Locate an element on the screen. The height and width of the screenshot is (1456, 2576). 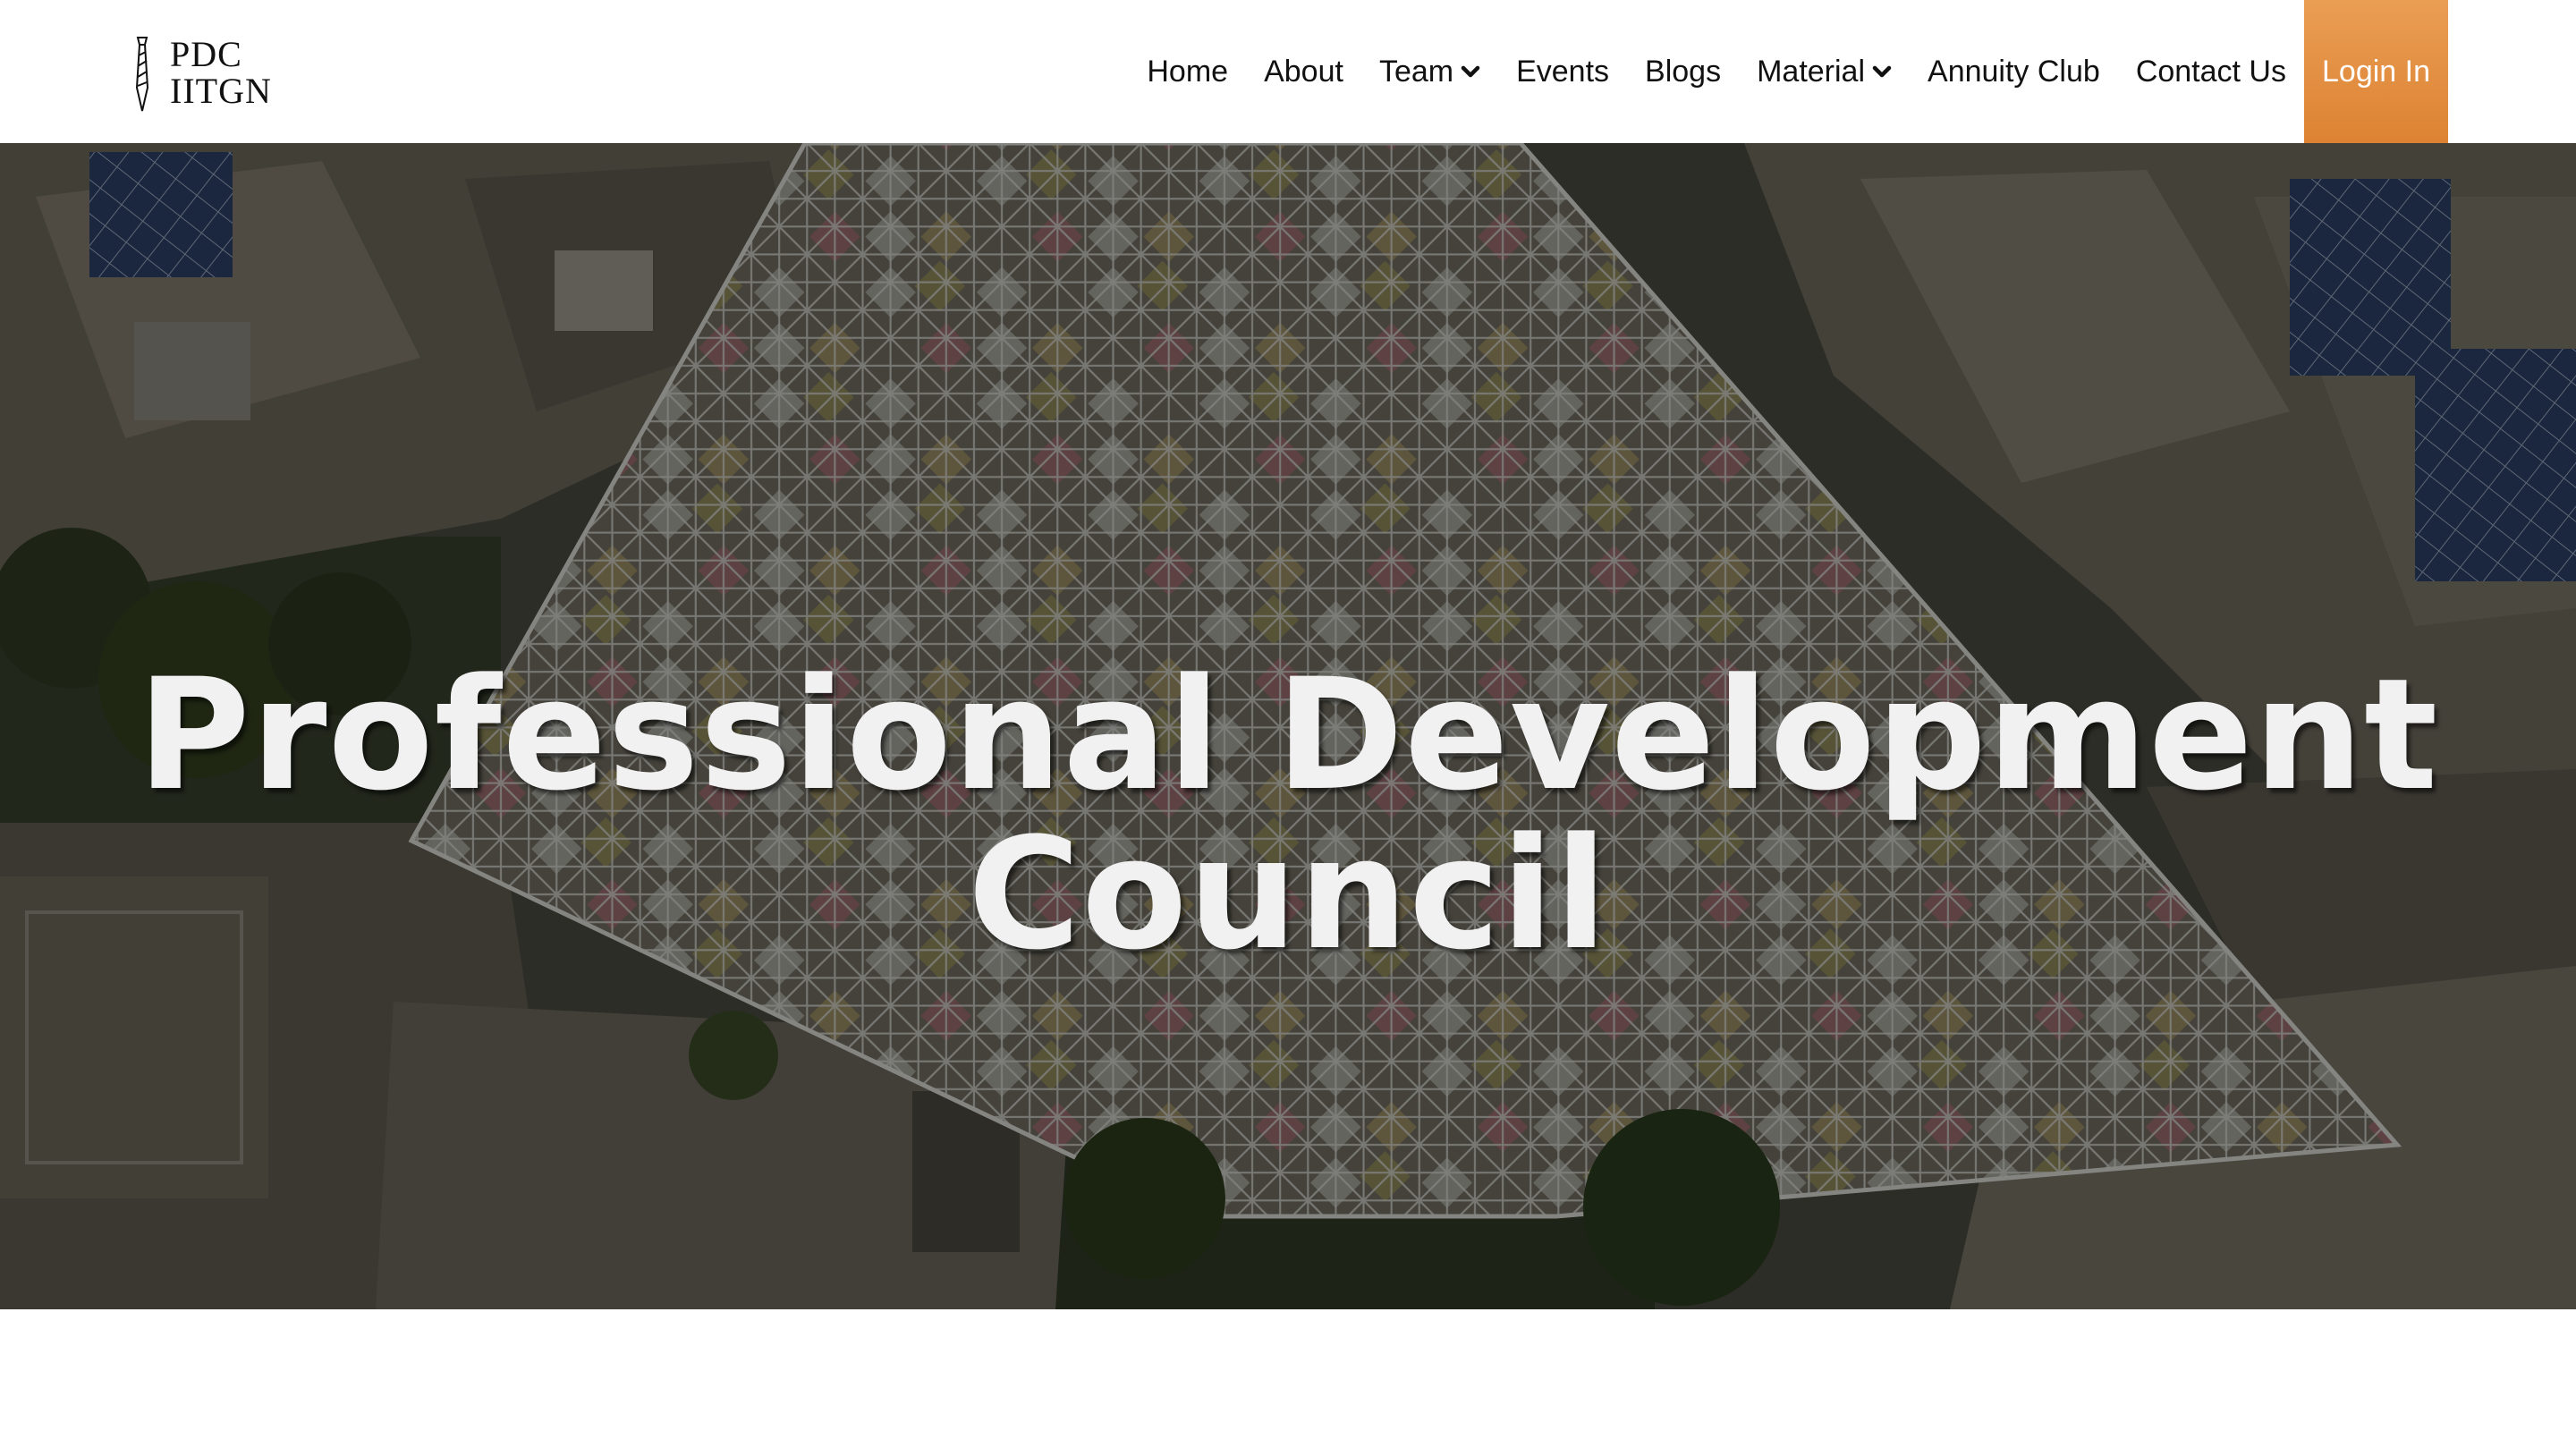
logo-text: PDC IITGN is located at coordinates (221, 72).